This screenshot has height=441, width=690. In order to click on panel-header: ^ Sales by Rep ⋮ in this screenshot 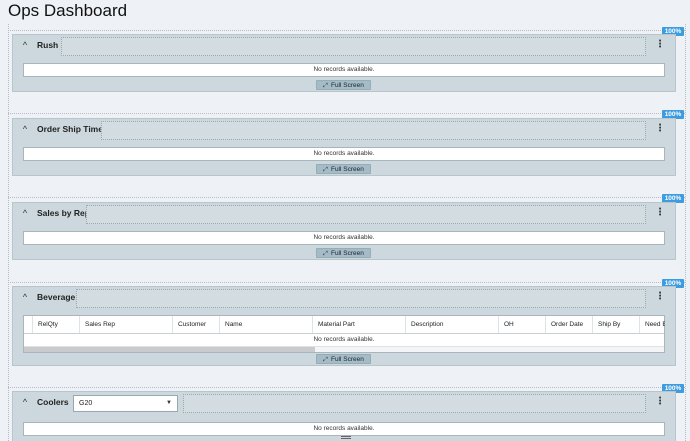, I will do `click(344, 214)`.